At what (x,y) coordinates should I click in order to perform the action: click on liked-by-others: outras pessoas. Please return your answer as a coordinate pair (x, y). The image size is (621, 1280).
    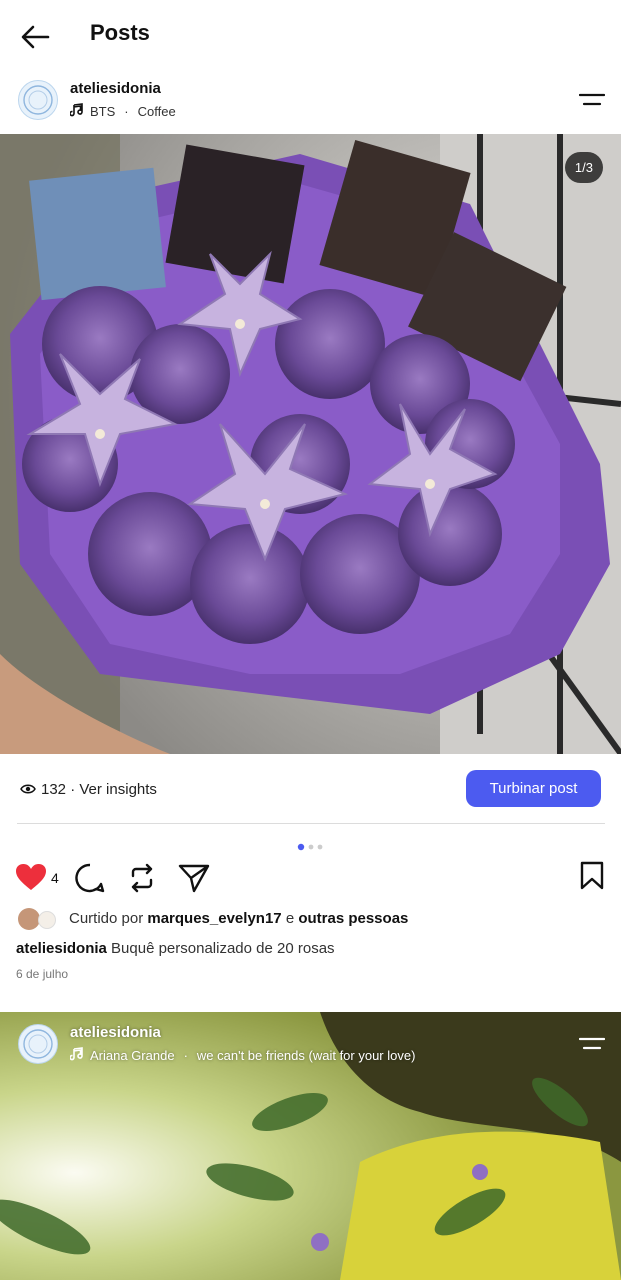
    Looking at the image, I should click on (353, 918).